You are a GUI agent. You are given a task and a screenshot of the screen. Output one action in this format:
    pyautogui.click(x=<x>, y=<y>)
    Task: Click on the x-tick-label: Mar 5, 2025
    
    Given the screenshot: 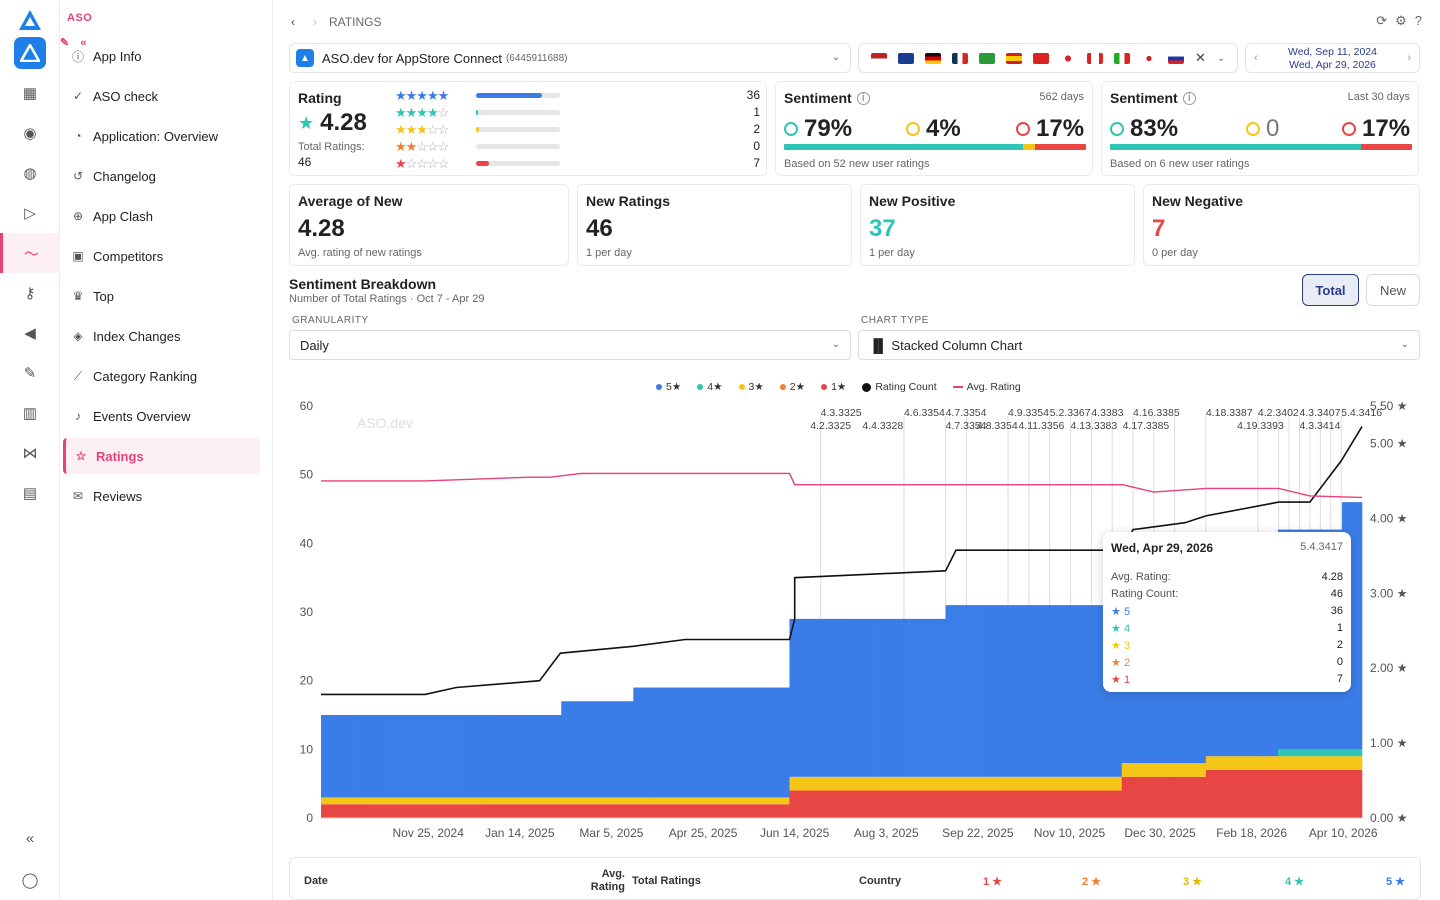 What is the action you would take?
    pyautogui.click(x=611, y=833)
    